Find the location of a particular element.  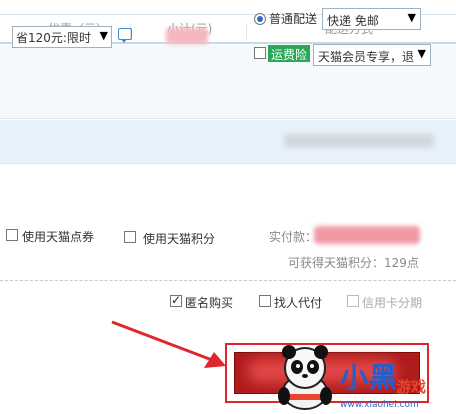

tmall-points-label: 使用天猫积分 is located at coordinates (179, 239).